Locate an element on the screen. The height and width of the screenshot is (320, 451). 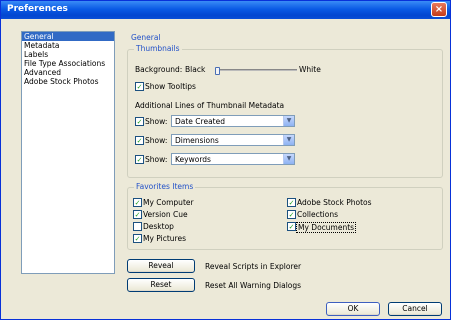
collections-checkbox: ✓ is located at coordinates (291, 214).